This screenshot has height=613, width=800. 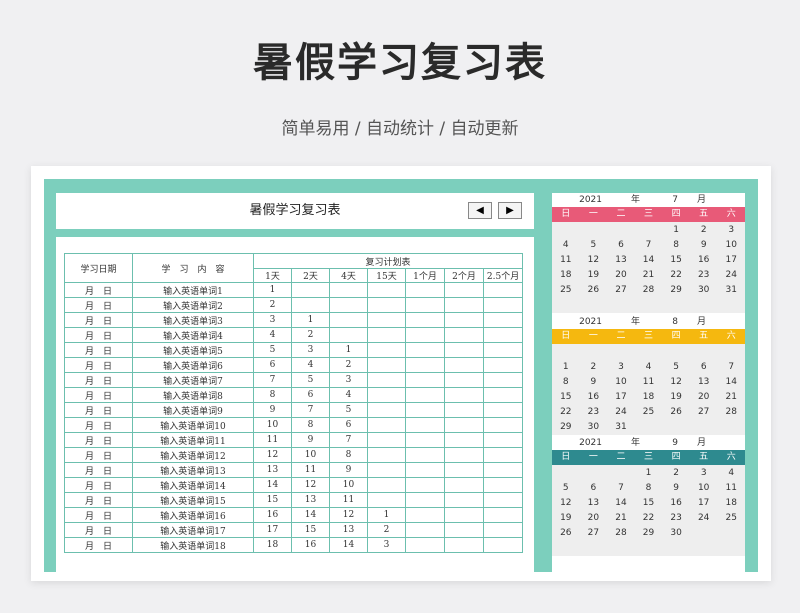 I want to click on cell-content: 输入英语单词3, so click(x=193, y=320).